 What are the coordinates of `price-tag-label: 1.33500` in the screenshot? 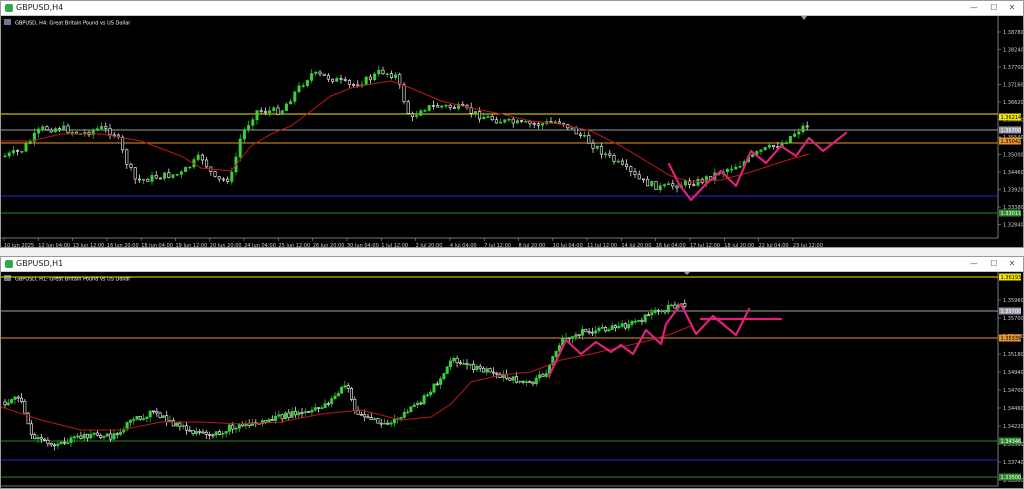 It's located at (1011, 478).